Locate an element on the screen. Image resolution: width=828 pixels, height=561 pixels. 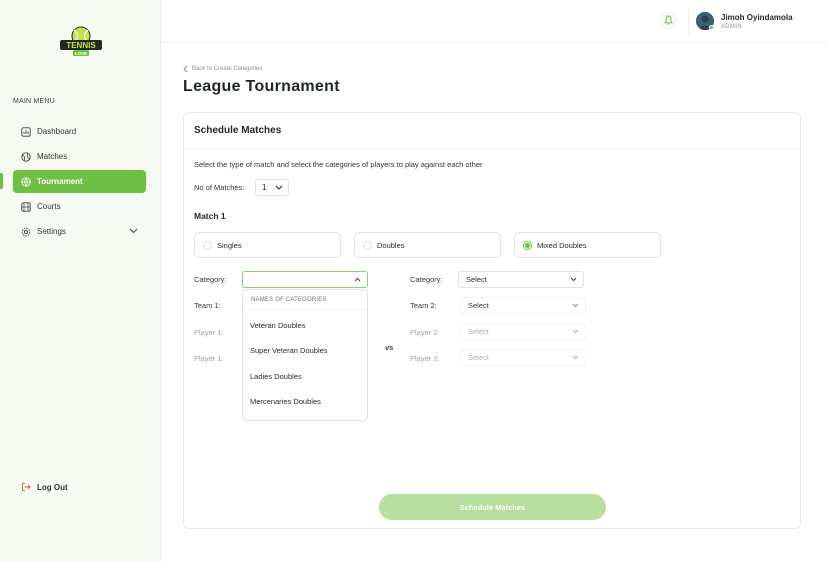
sidebar-item-label: Dashboard is located at coordinates (57, 131).